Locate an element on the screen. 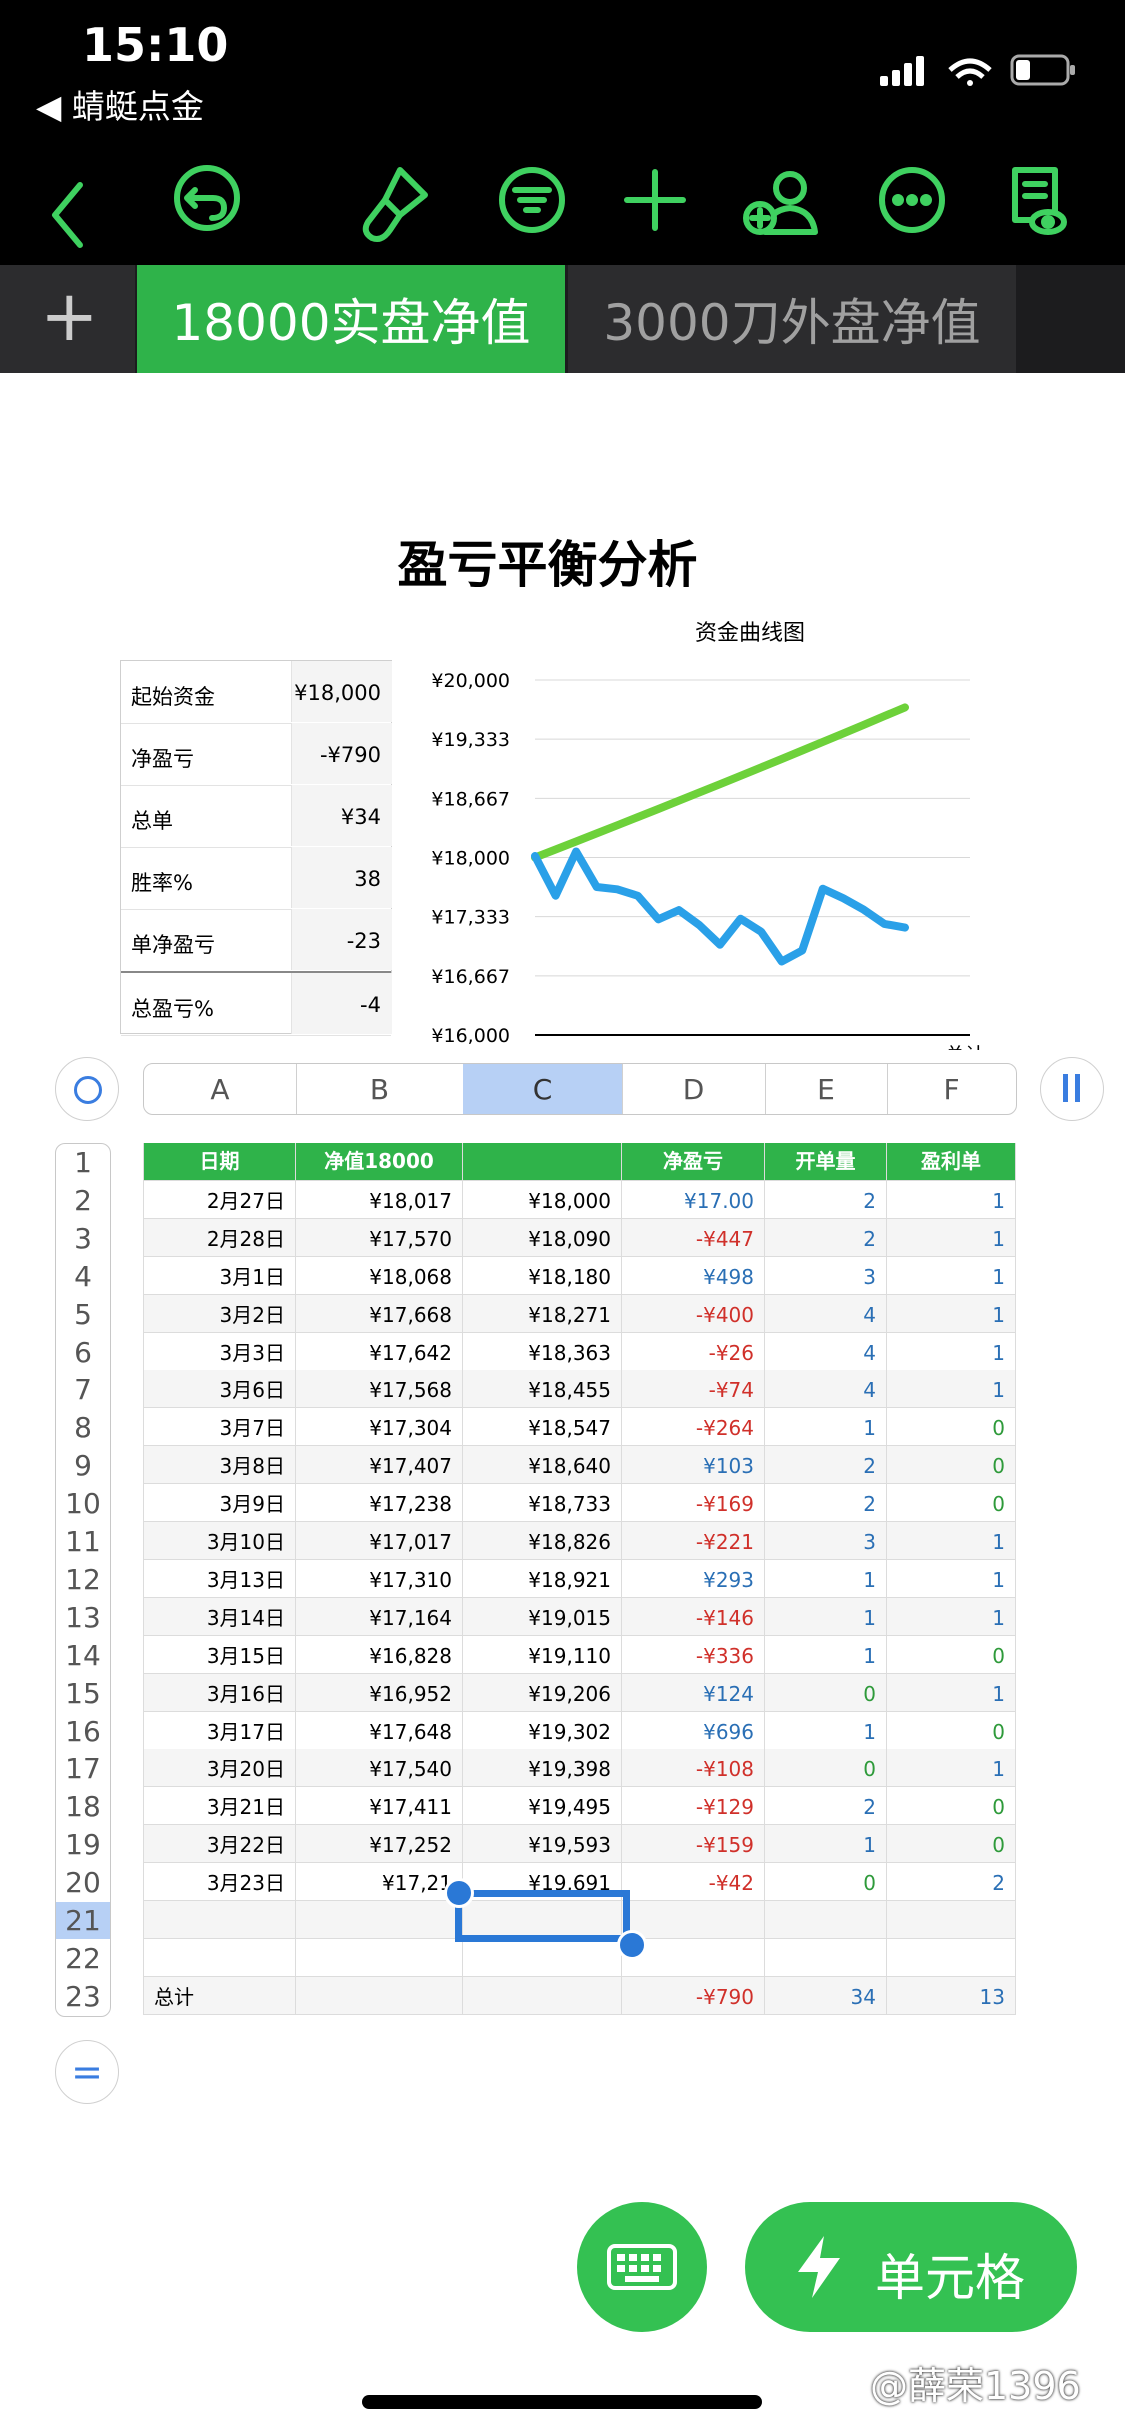  row-number: 2 is located at coordinates (83, 1200).